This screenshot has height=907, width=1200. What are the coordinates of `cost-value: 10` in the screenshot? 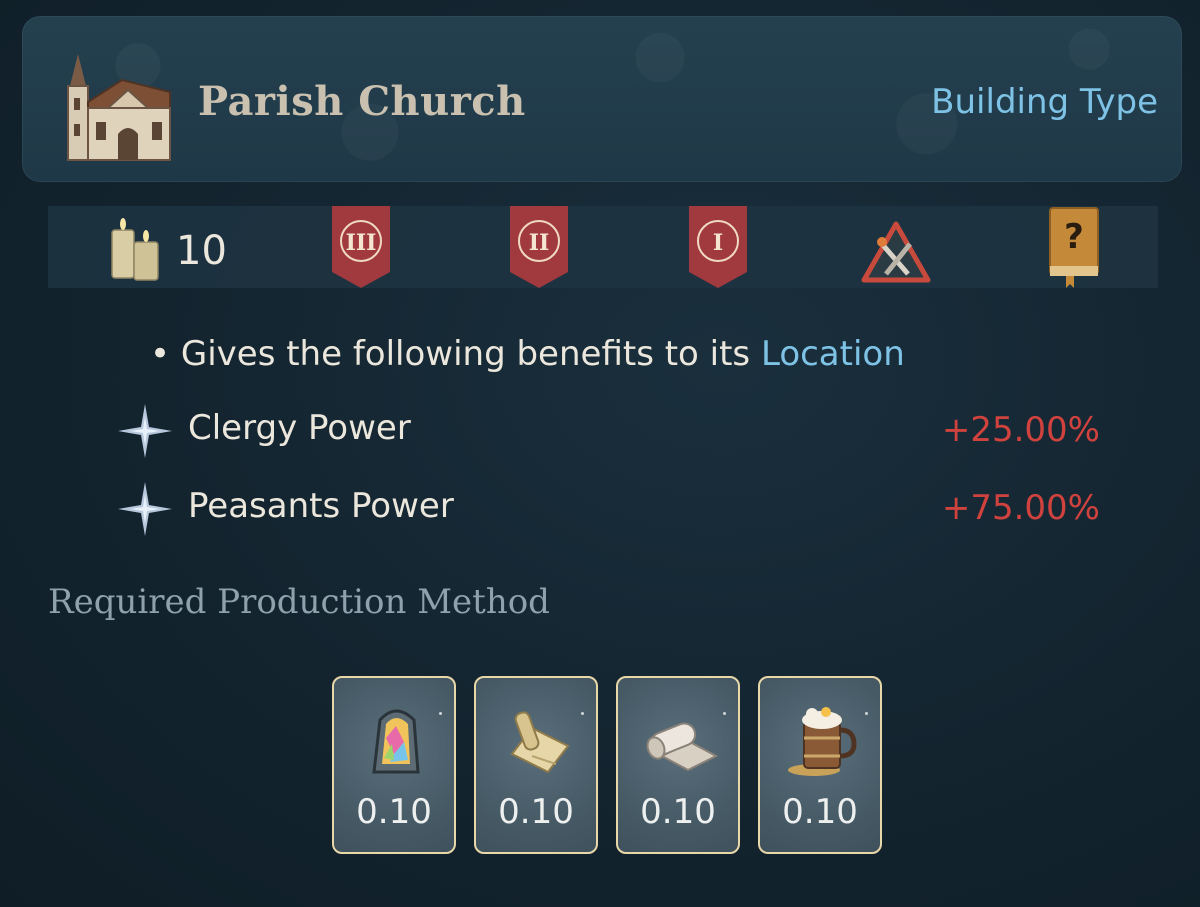 It's located at (201, 251).